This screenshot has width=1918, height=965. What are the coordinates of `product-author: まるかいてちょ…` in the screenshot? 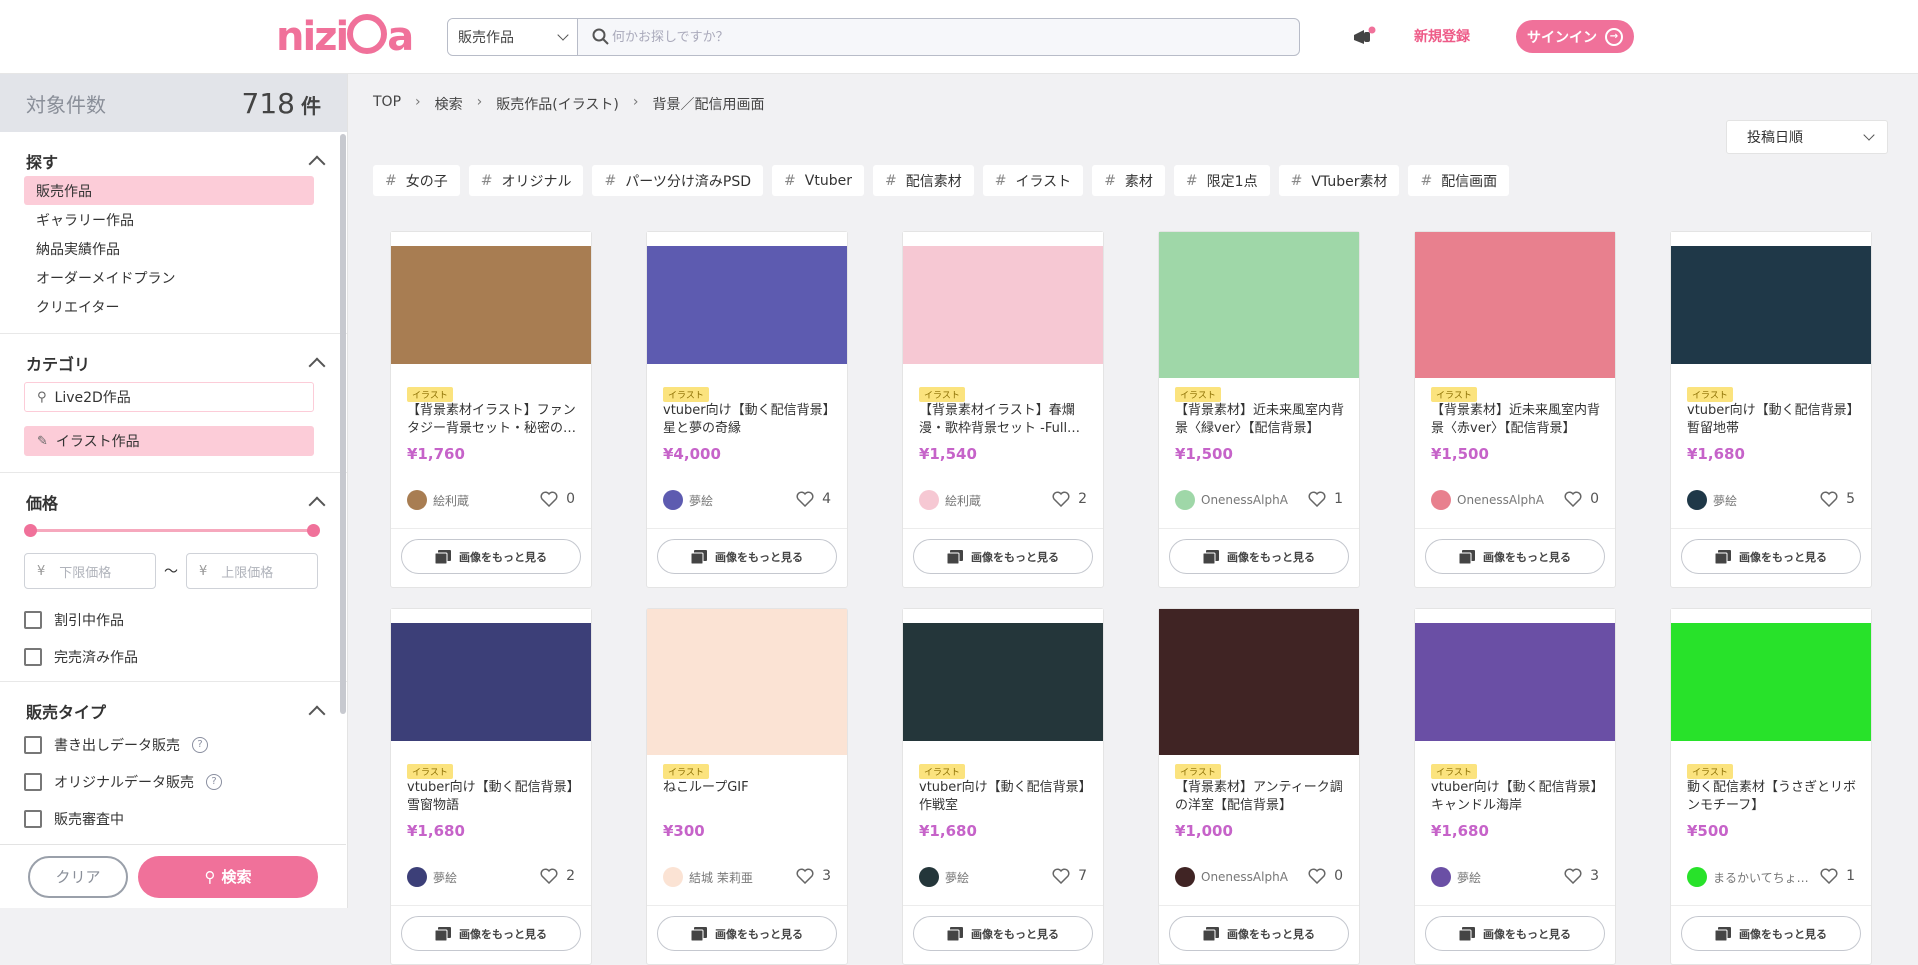 It's located at (1748, 877).